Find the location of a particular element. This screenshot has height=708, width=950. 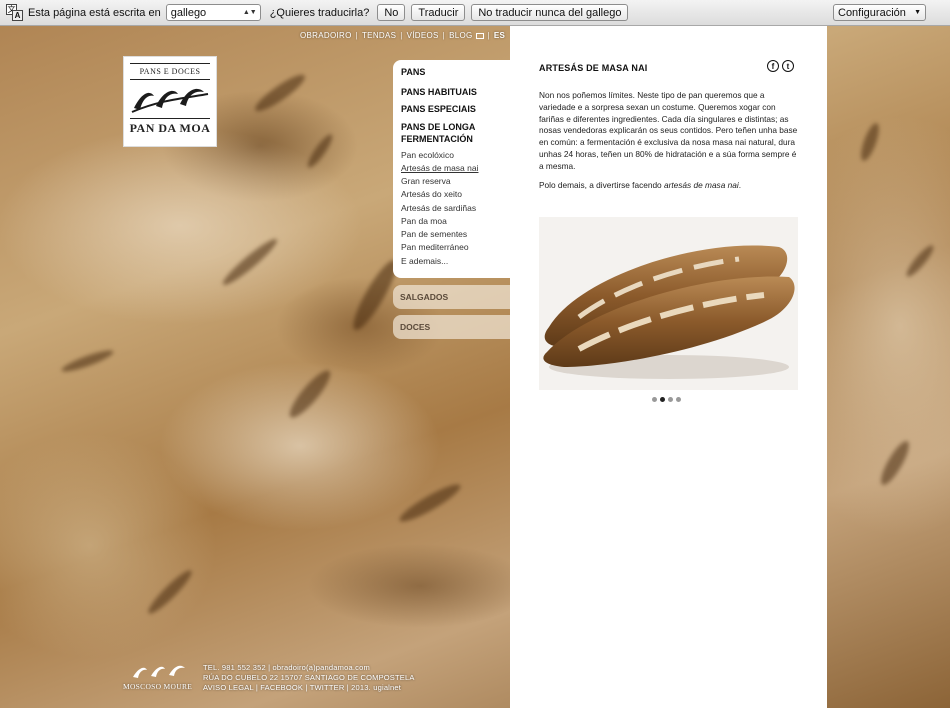

menu-pans-habituais: PANS HABITUAIS is located at coordinates (439, 92).